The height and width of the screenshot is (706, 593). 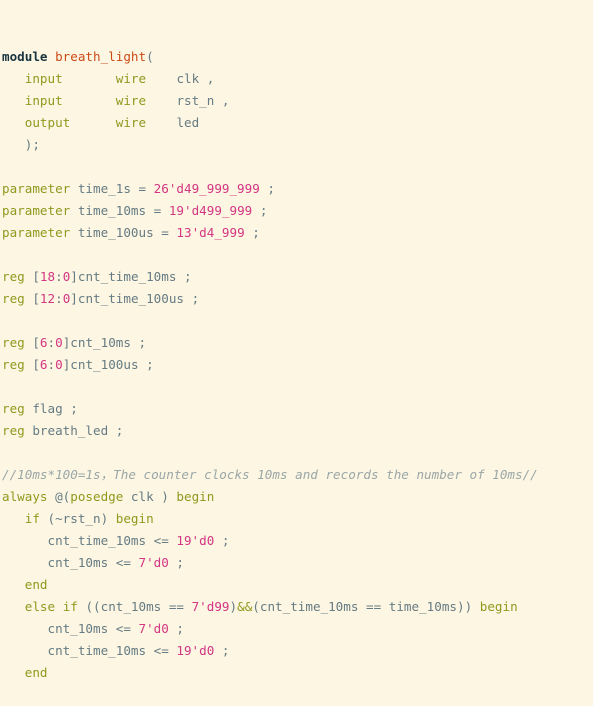 What do you see at coordinates (297, 497) in the screenshot?
I see `code-line: always @(posedge clk ) begin` at bounding box center [297, 497].